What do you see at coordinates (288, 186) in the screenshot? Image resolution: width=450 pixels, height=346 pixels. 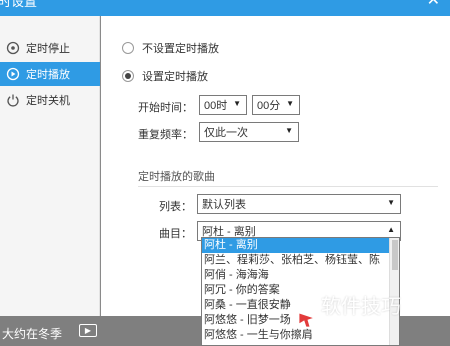 I see `divider` at bounding box center [288, 186].